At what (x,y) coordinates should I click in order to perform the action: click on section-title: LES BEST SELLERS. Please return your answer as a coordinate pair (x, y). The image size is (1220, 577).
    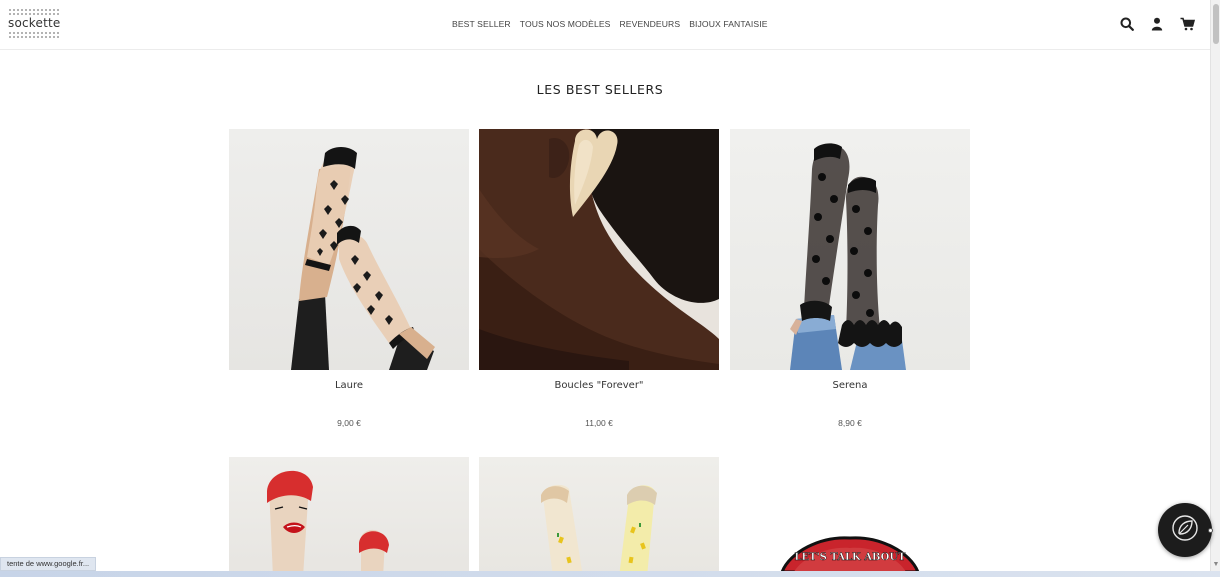
    Looking at the image, I should click on (600, 89).